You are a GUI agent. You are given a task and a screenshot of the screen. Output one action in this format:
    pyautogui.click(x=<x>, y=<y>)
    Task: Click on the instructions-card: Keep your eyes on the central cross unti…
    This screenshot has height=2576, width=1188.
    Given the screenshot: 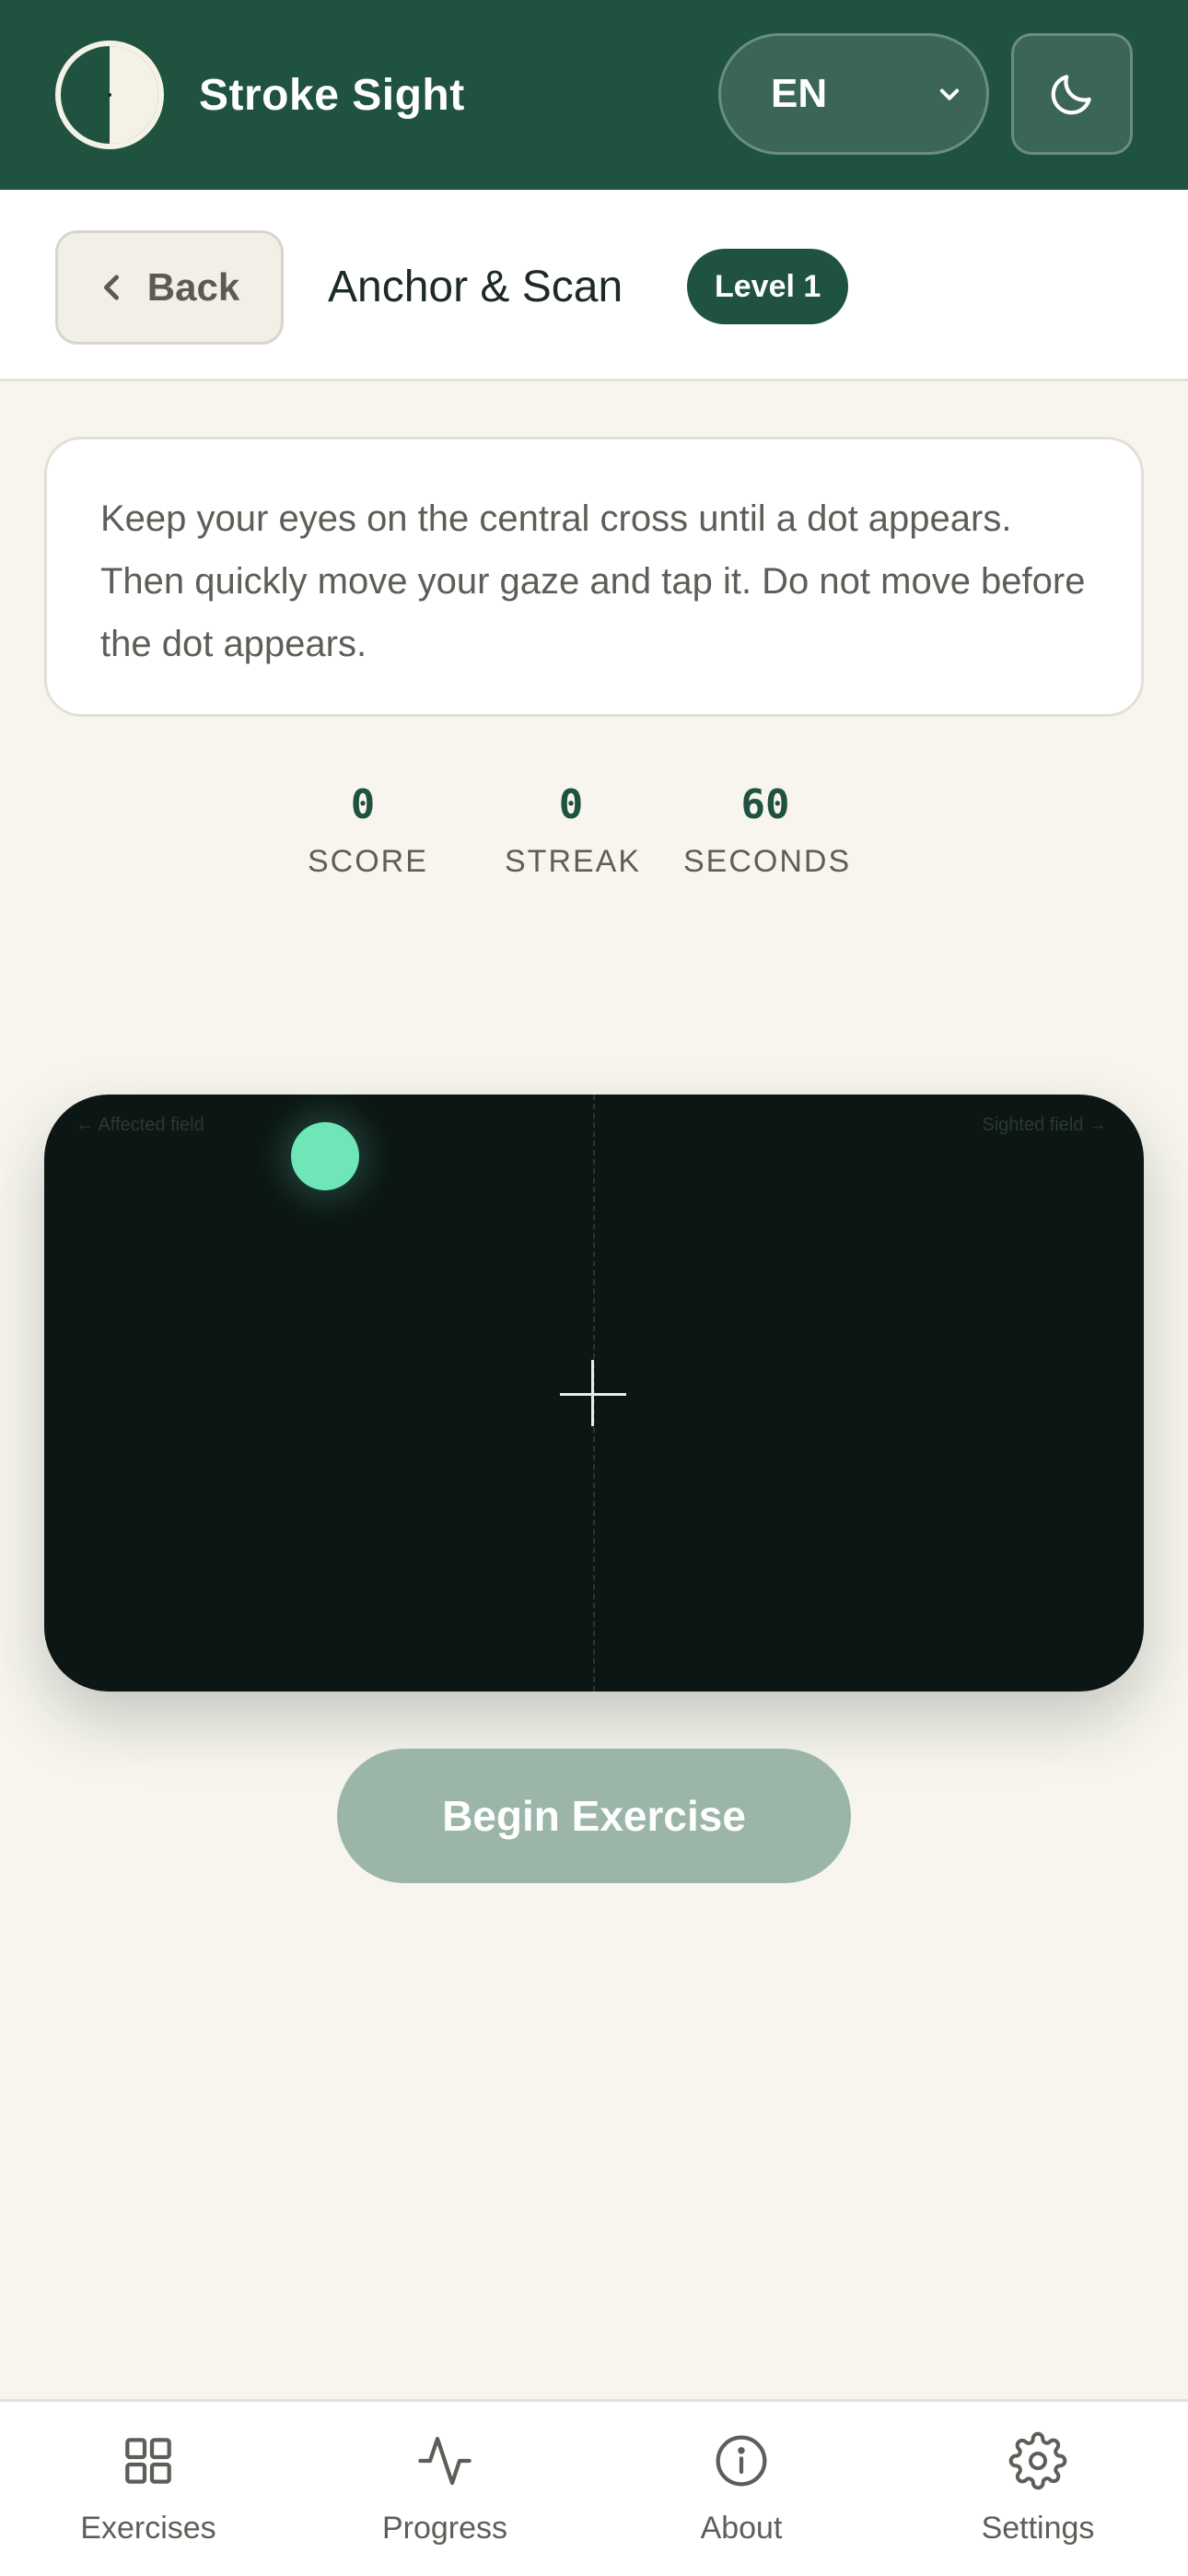 What is the action you would take?
    pyautogui.click(x=594, y=577)
    